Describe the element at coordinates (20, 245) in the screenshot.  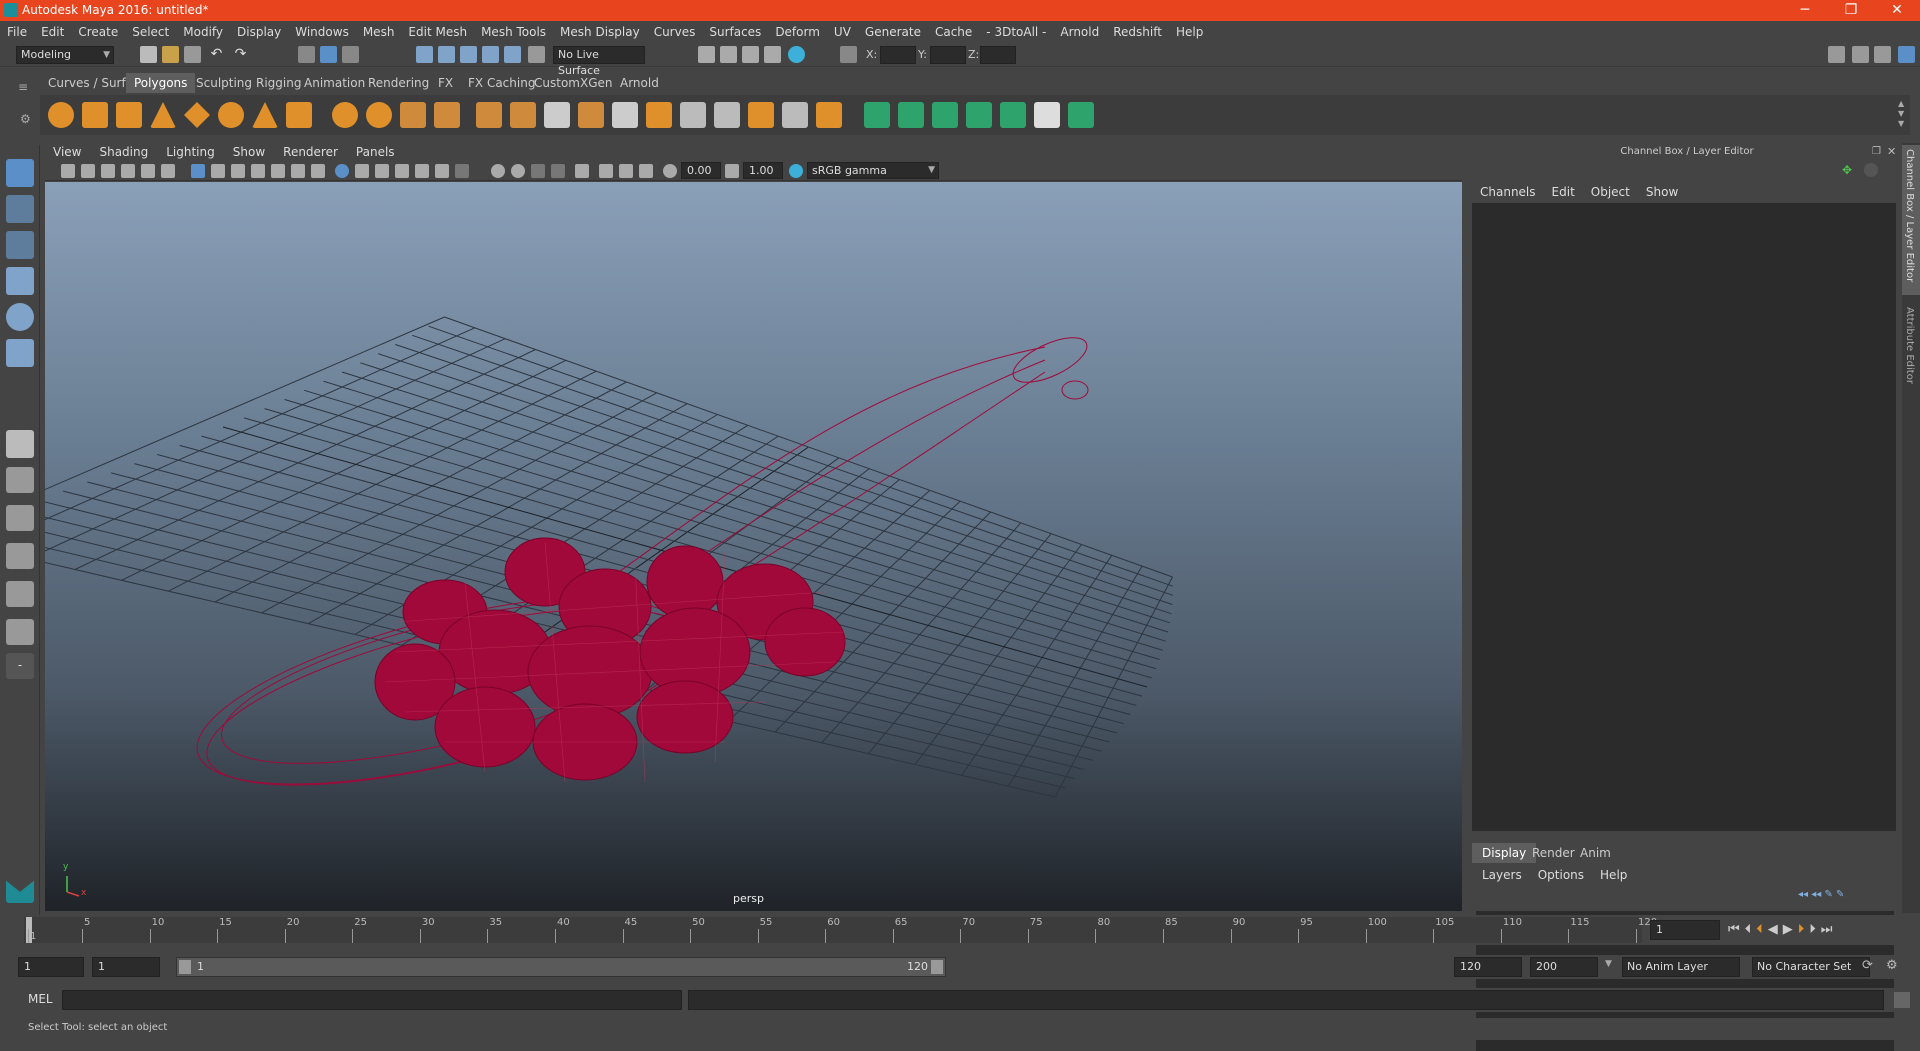
I see `paint-select-tool-icon` at that location.